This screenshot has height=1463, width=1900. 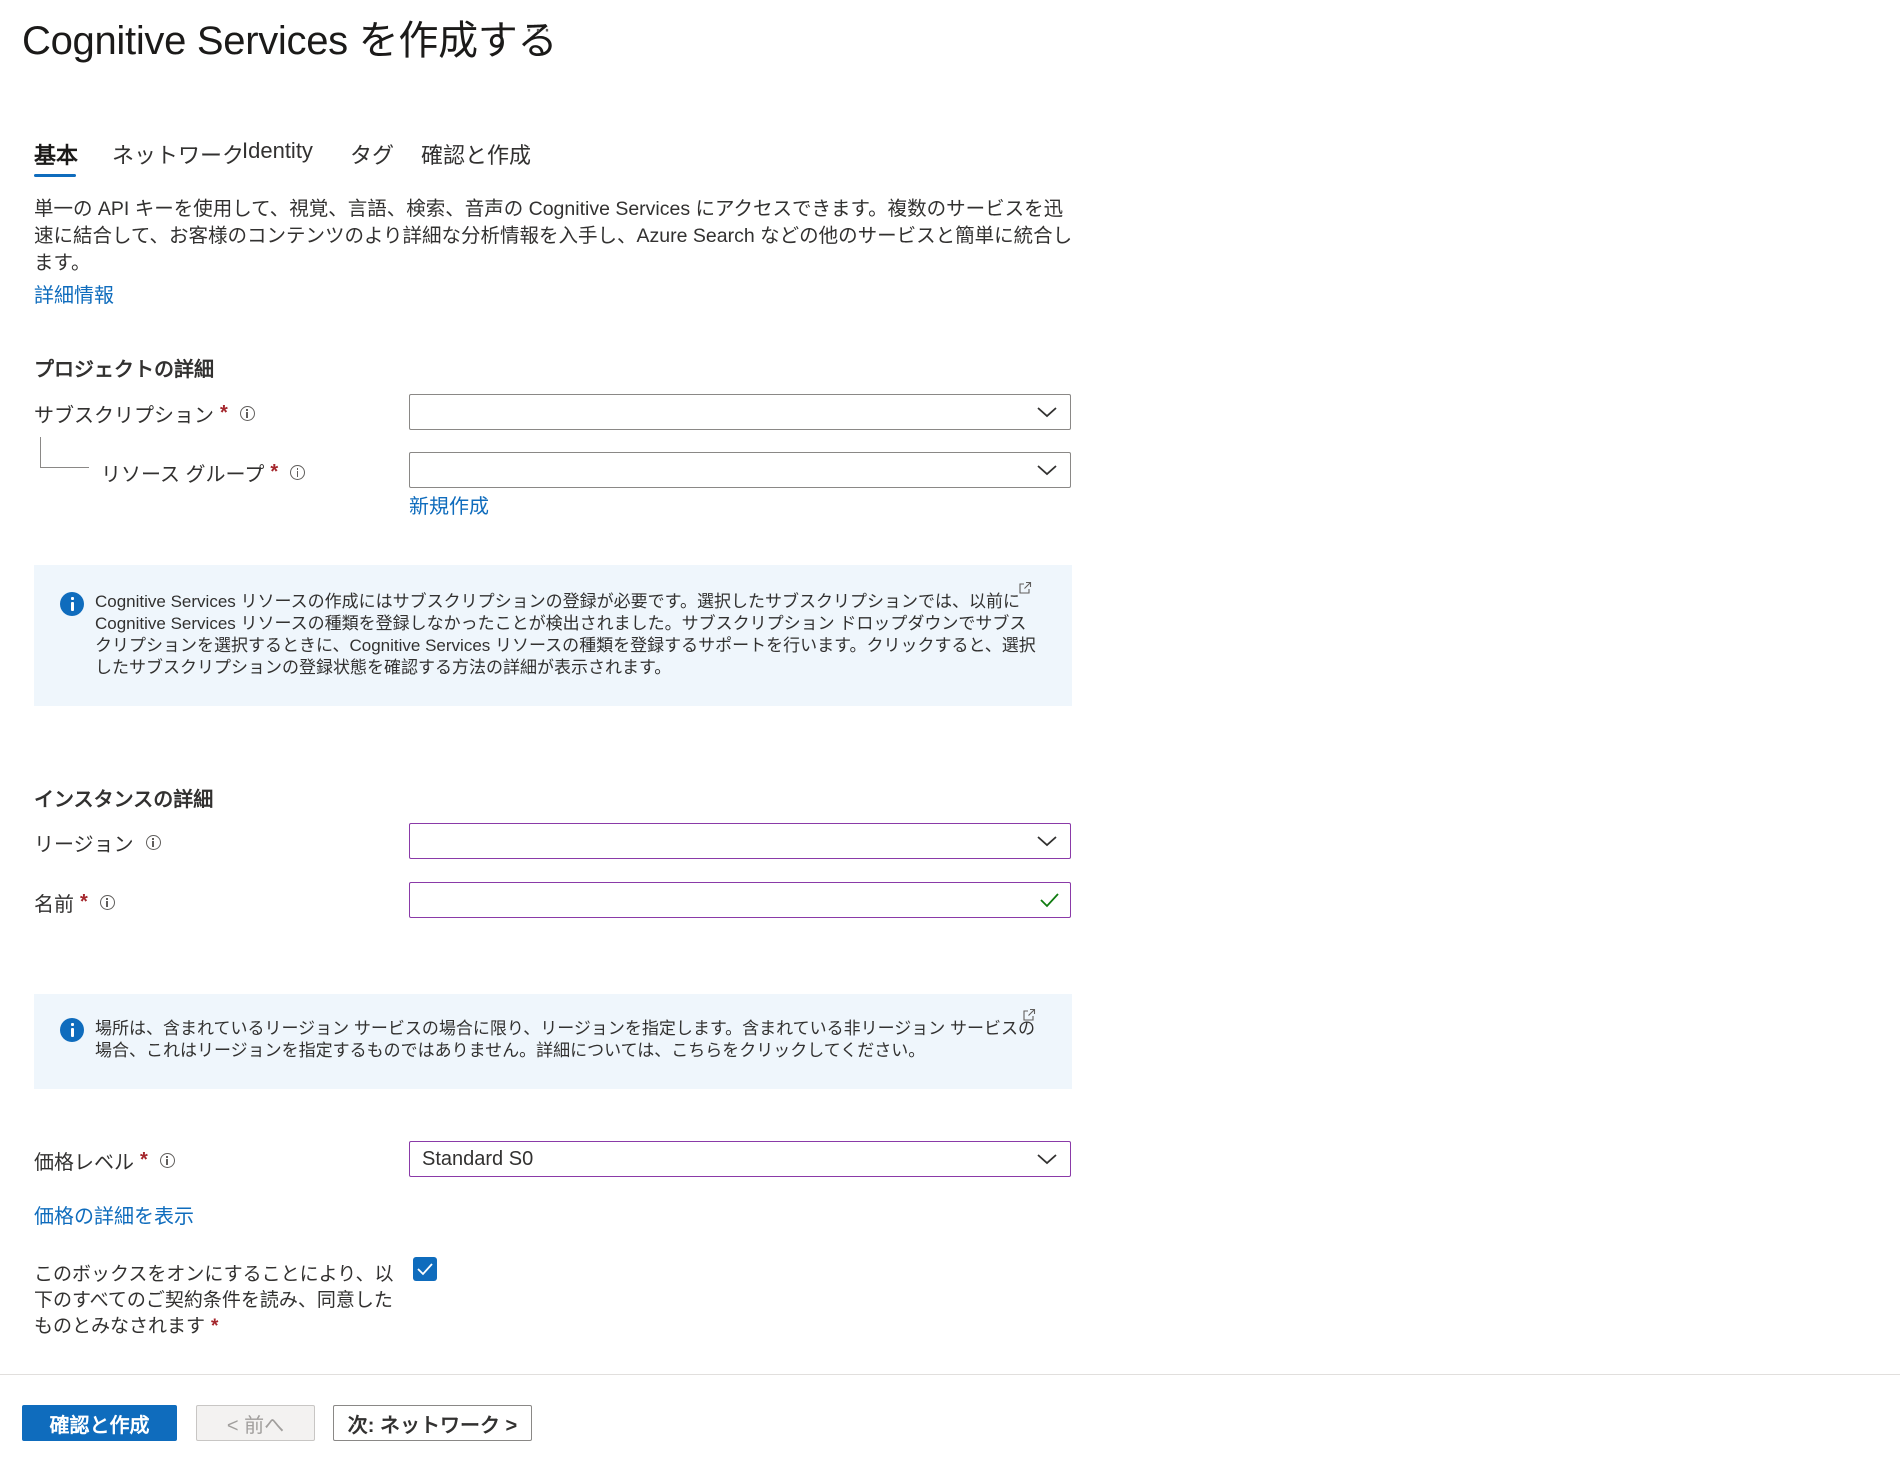 What do you see at coordinates (99, 1423) in the screenshot?
I see `review-create-button: 確認と作成` at bounding box center [99, 1423].